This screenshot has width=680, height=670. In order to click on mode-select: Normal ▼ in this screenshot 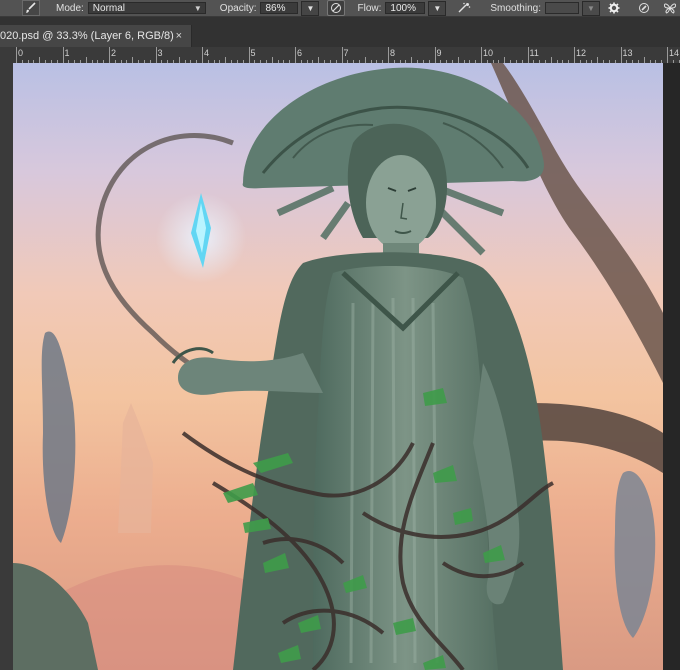, I will do `click(146, 8)`.